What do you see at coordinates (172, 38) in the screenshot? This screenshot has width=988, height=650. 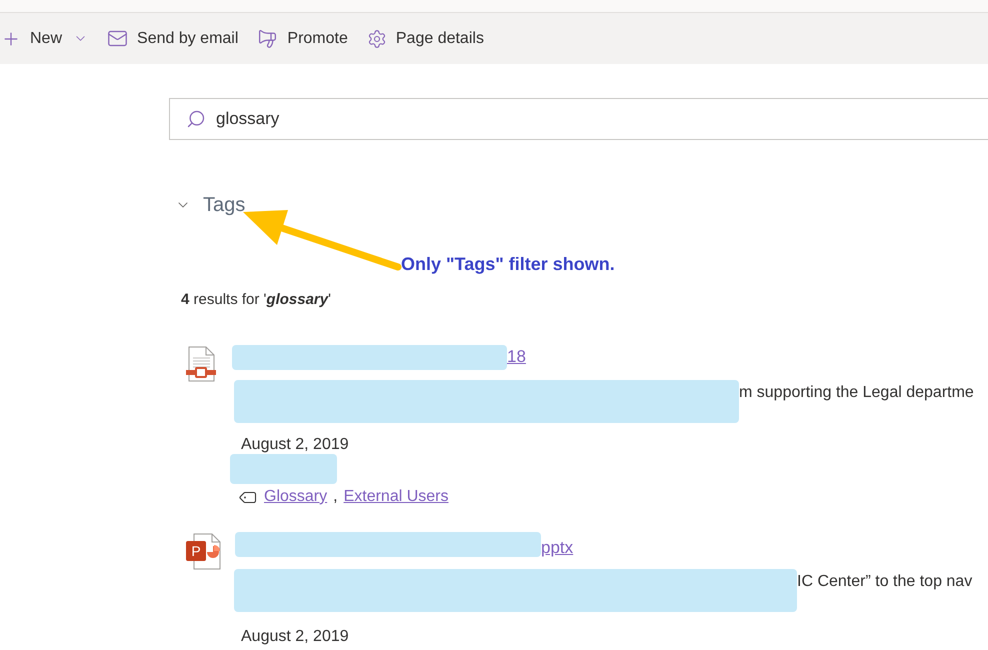 I see `send-email-button: Send by email` at bounding box center [172, 38].